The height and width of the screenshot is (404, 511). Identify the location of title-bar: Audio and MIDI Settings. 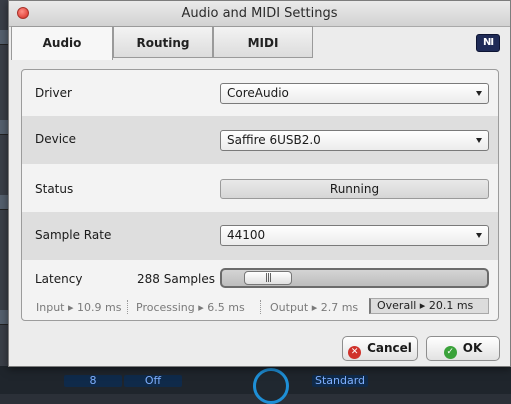
(259, 14).